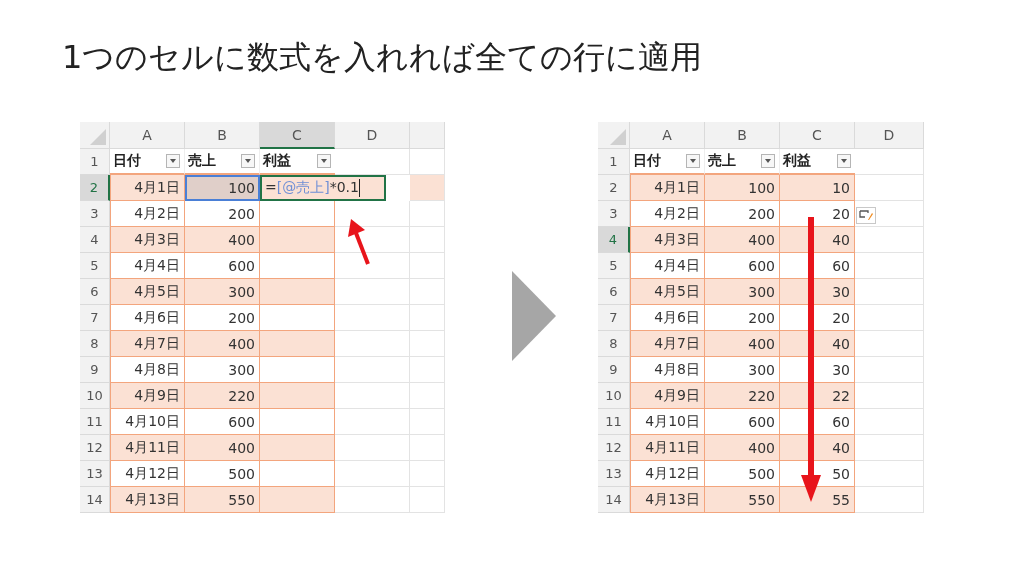 The width and height of the screenshot is (1024, 576). What do you see at coordinates (359, 242) in the screenshot?
I see `arrow-icon` at bounding box center [359, 242].